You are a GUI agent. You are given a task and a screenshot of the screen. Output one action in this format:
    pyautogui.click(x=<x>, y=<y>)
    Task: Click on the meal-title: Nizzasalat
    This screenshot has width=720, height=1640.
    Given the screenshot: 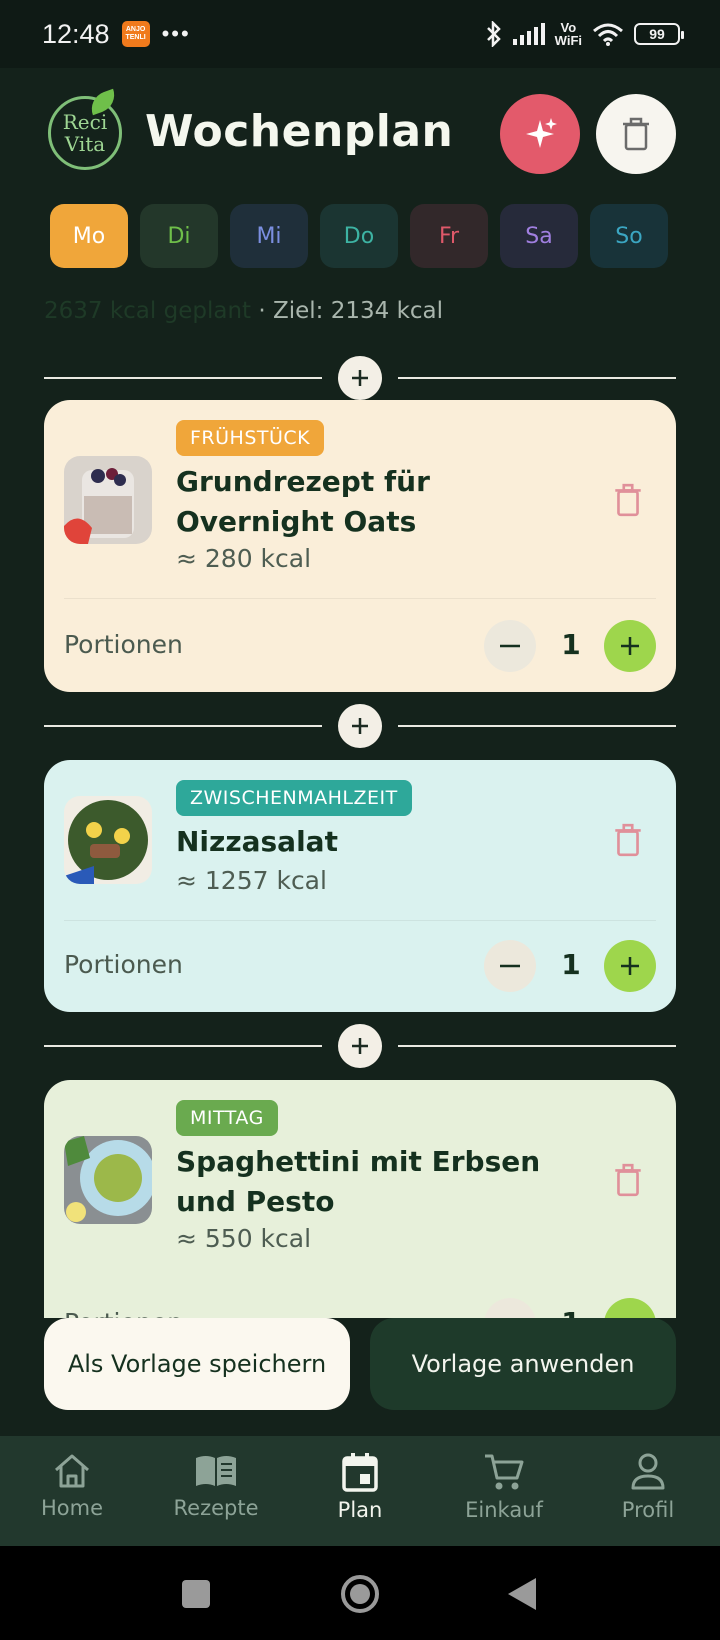 What is the action you would take?
    pyautogui.click(x=376, y=842)
    